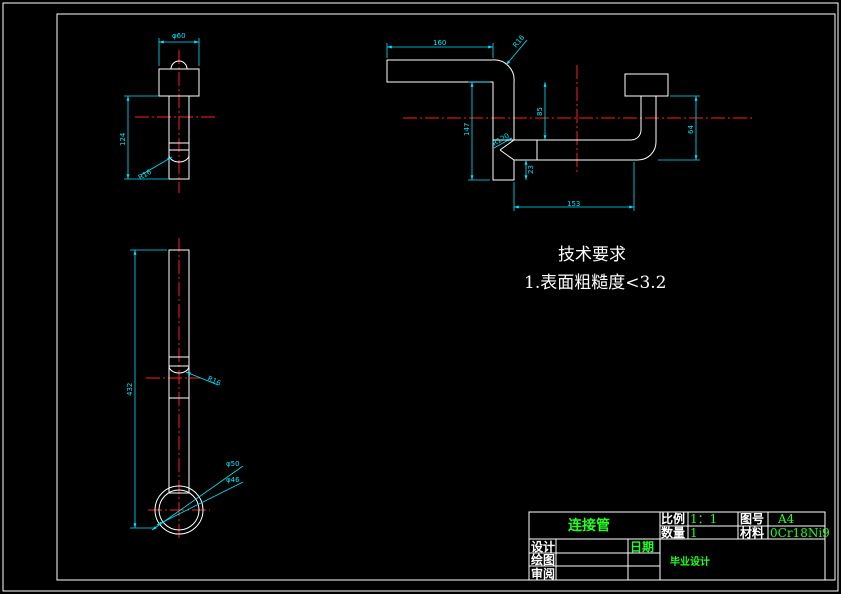  What do you see at coordinates (439, 43) in the screenshot?
I see `dim-front-160: 160` at bounding box center [439, 43].